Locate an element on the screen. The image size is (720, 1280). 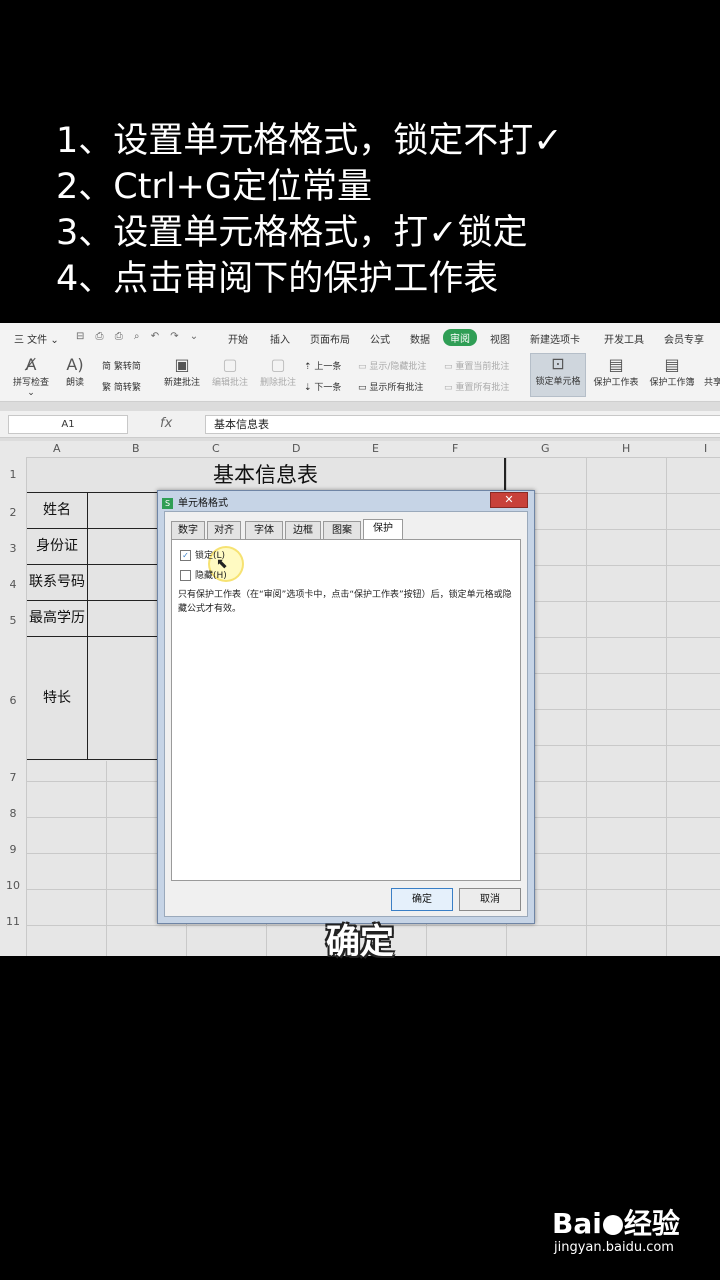
tab-review: 审阅 is located at coordinates (460, 337).